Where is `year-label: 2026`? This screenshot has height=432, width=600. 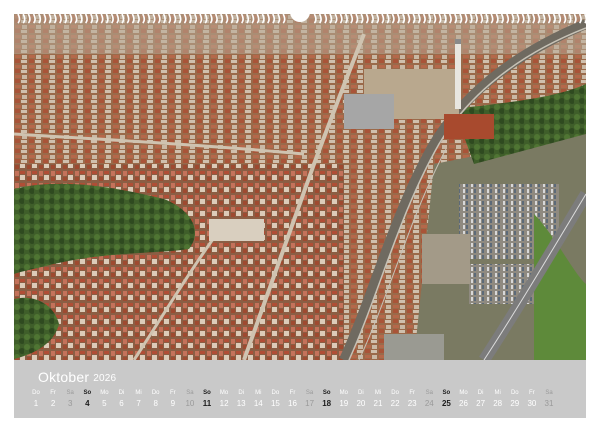
year-label: 2026 is located at coordinates (105, 378).